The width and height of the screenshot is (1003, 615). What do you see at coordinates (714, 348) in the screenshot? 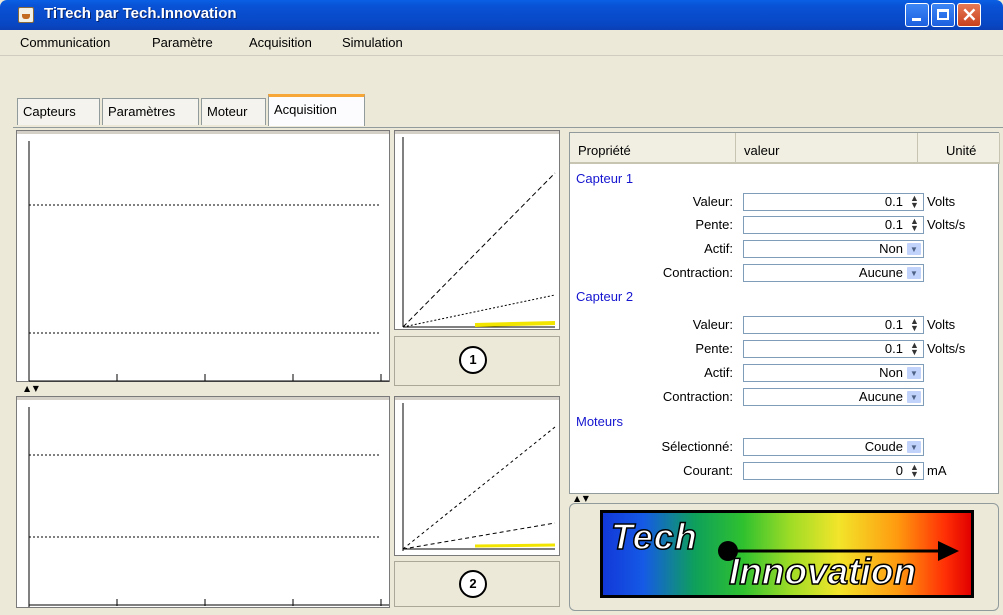
I see `capteur2-pente-label: Pente:` at bounding box center [714, 348].